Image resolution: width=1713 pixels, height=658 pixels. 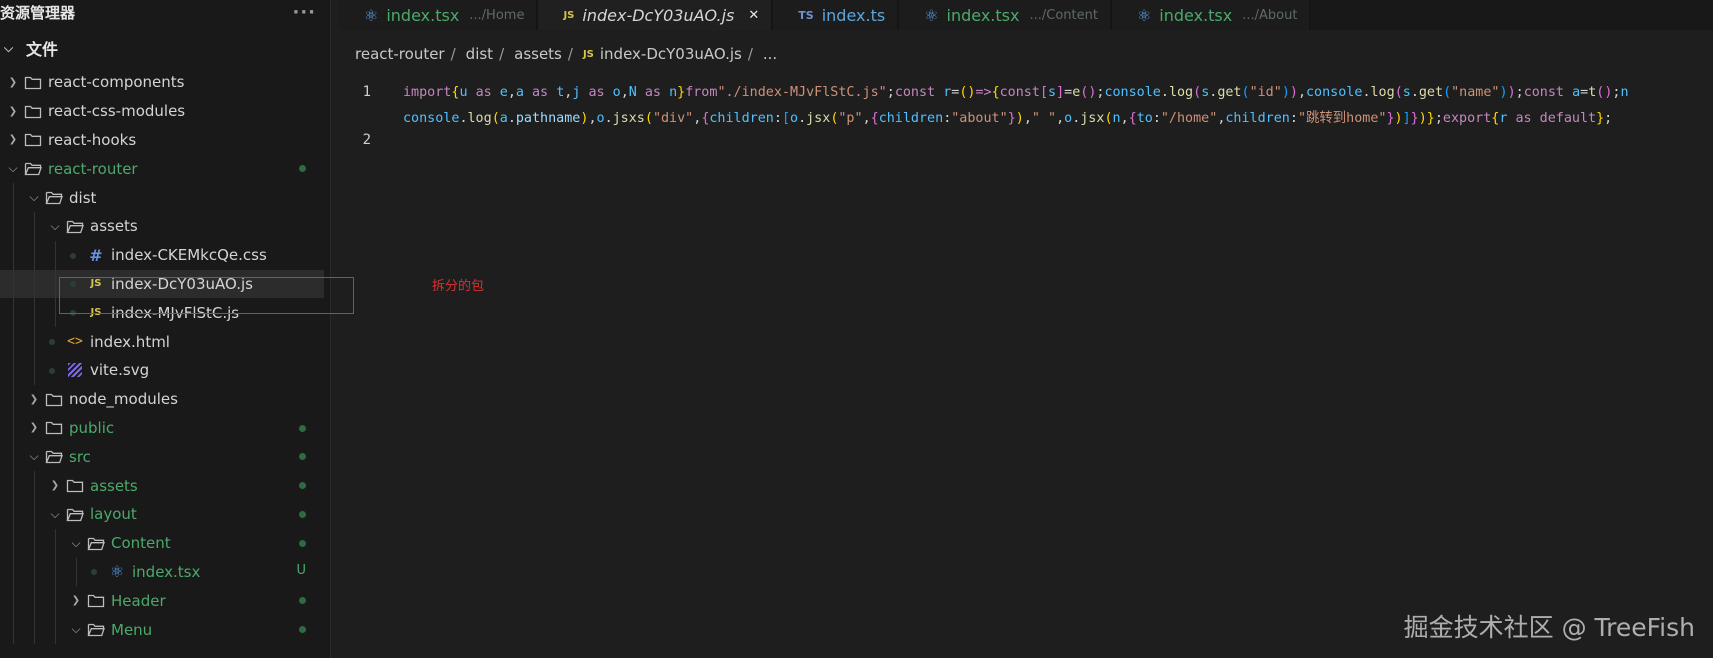 I want to click on tree-folder: ⌵ assets, so click(x=165, y=226).